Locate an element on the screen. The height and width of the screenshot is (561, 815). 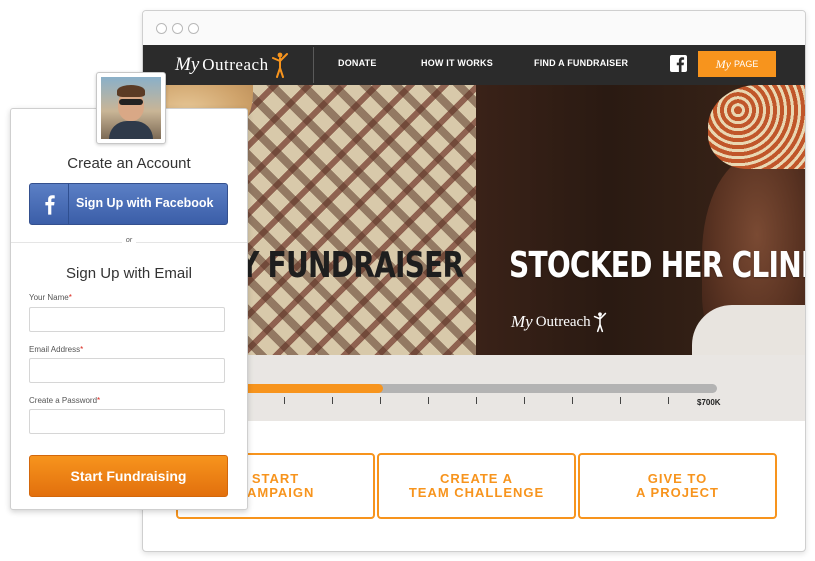
site-logo: My Outreach is located at coordinates (232, 65).